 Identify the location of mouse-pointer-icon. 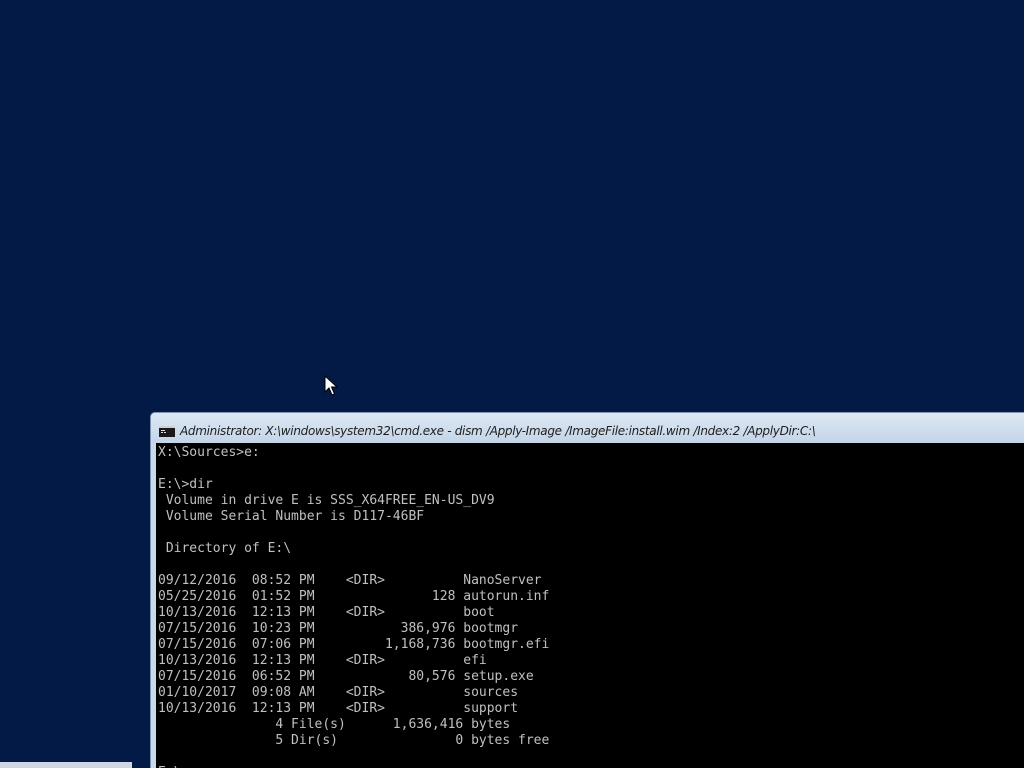
(331, 385).